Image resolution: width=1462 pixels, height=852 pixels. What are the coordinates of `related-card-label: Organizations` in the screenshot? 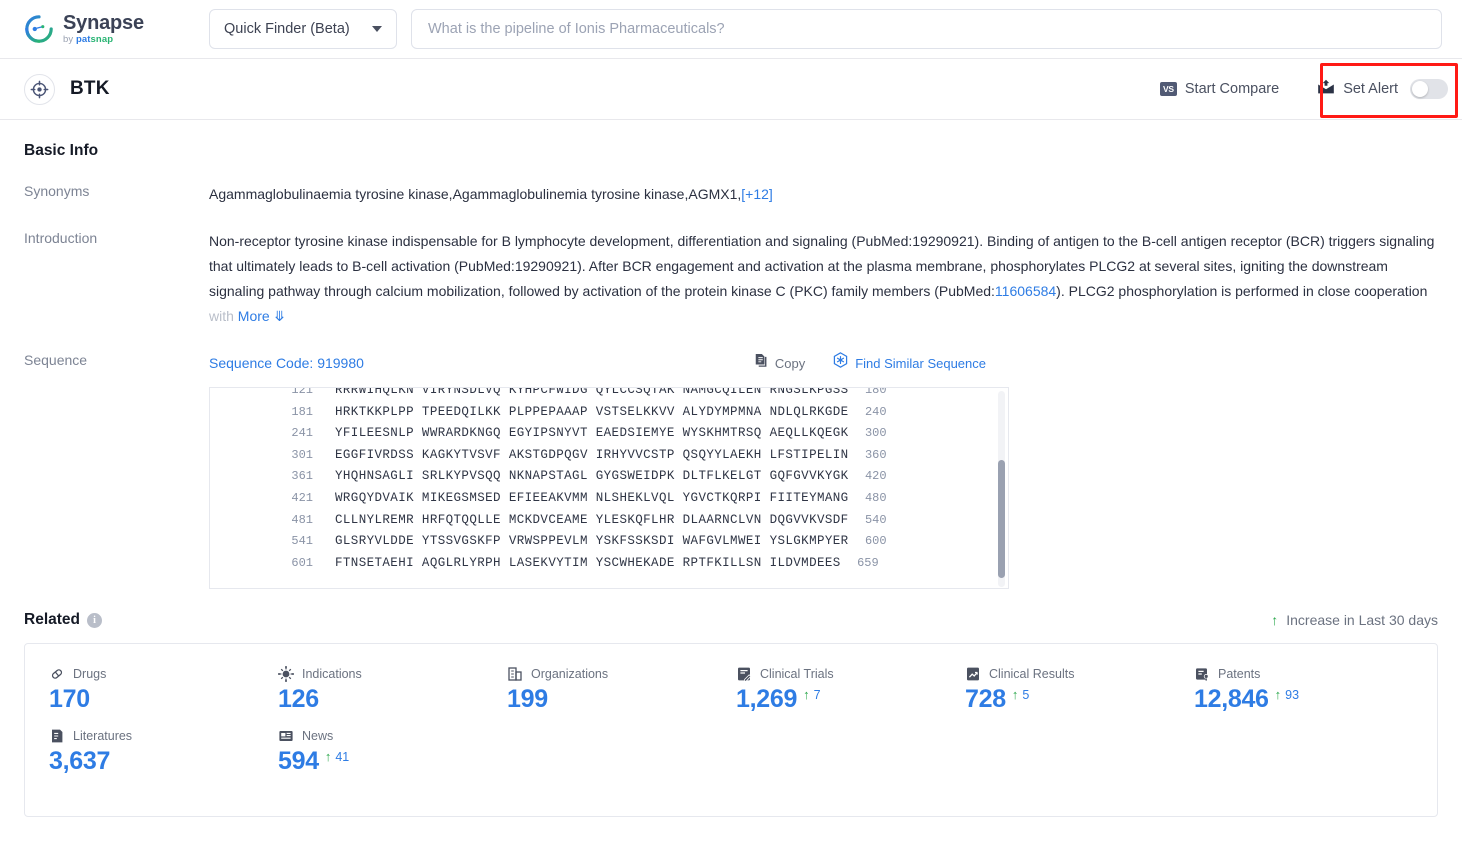 It's located at (570, 674).